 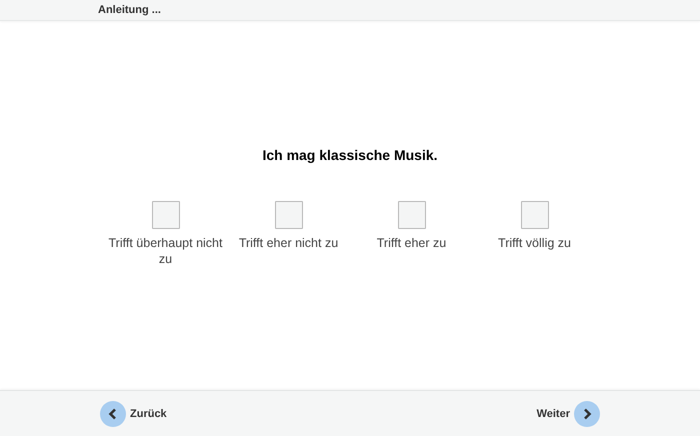 I want to click on back-button: Zurück, so click(x=133, y=413).